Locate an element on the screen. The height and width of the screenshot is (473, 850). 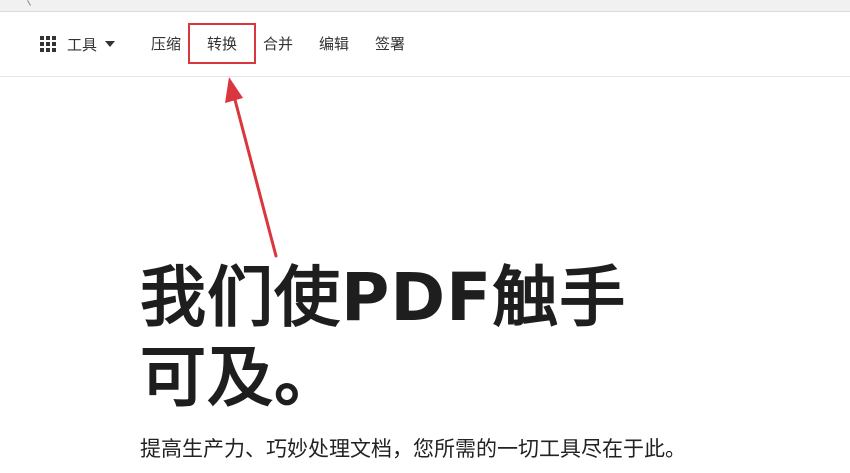
slash-icon is located at coordinates (32, 3).